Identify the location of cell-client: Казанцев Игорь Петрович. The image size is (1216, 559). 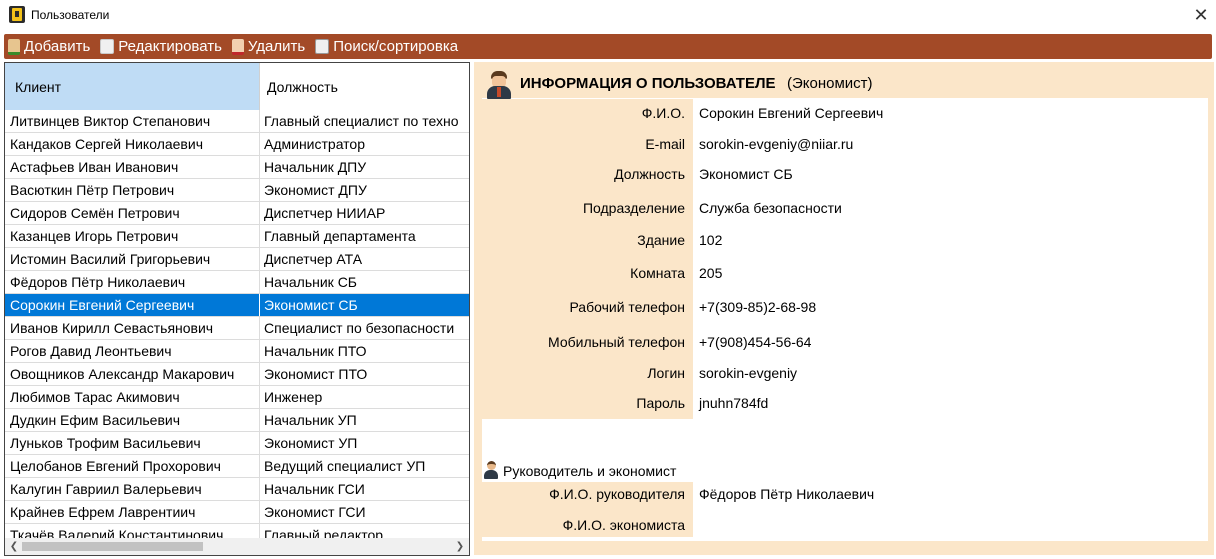
(132, 236).